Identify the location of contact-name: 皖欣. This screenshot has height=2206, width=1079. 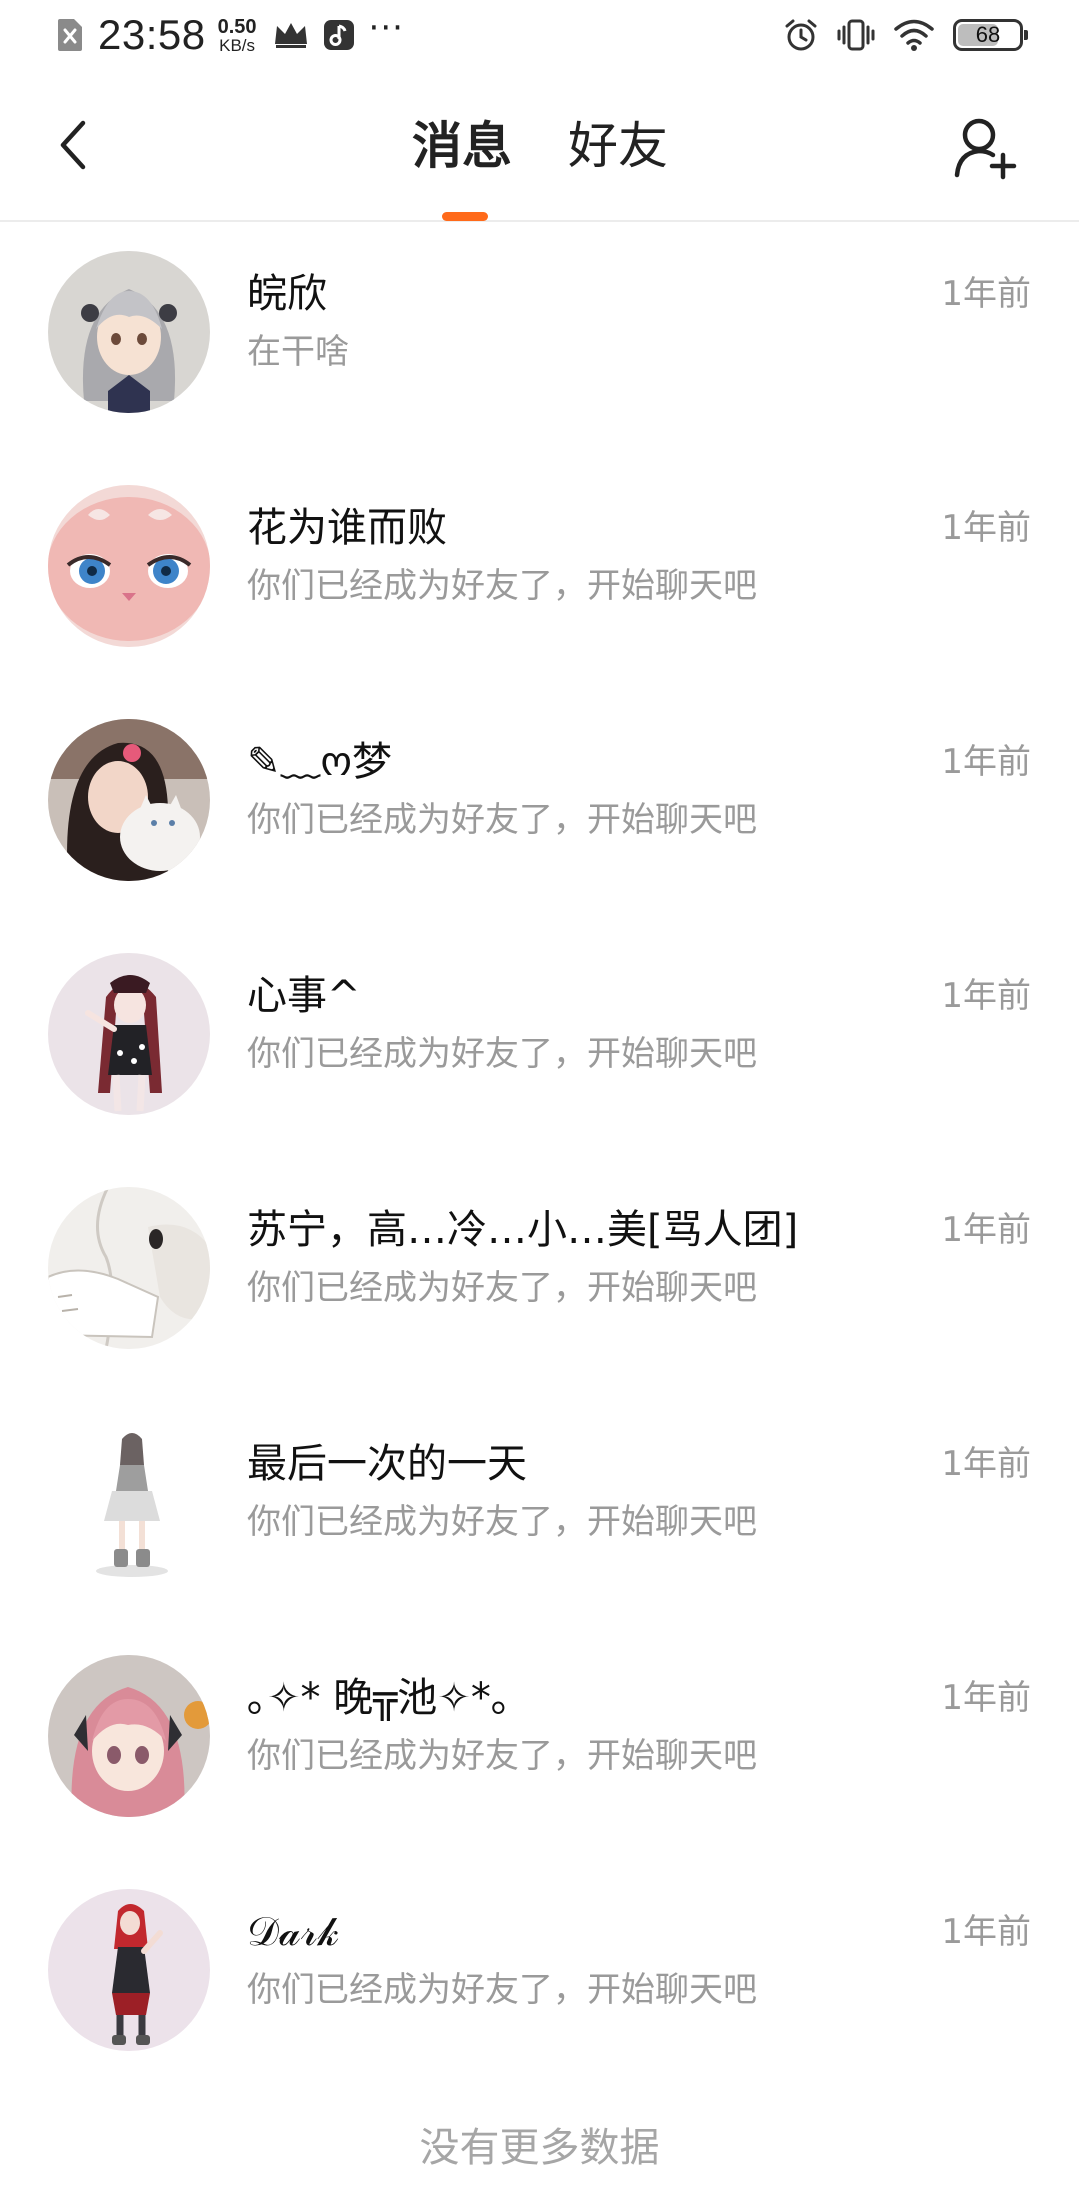
(287, 294).